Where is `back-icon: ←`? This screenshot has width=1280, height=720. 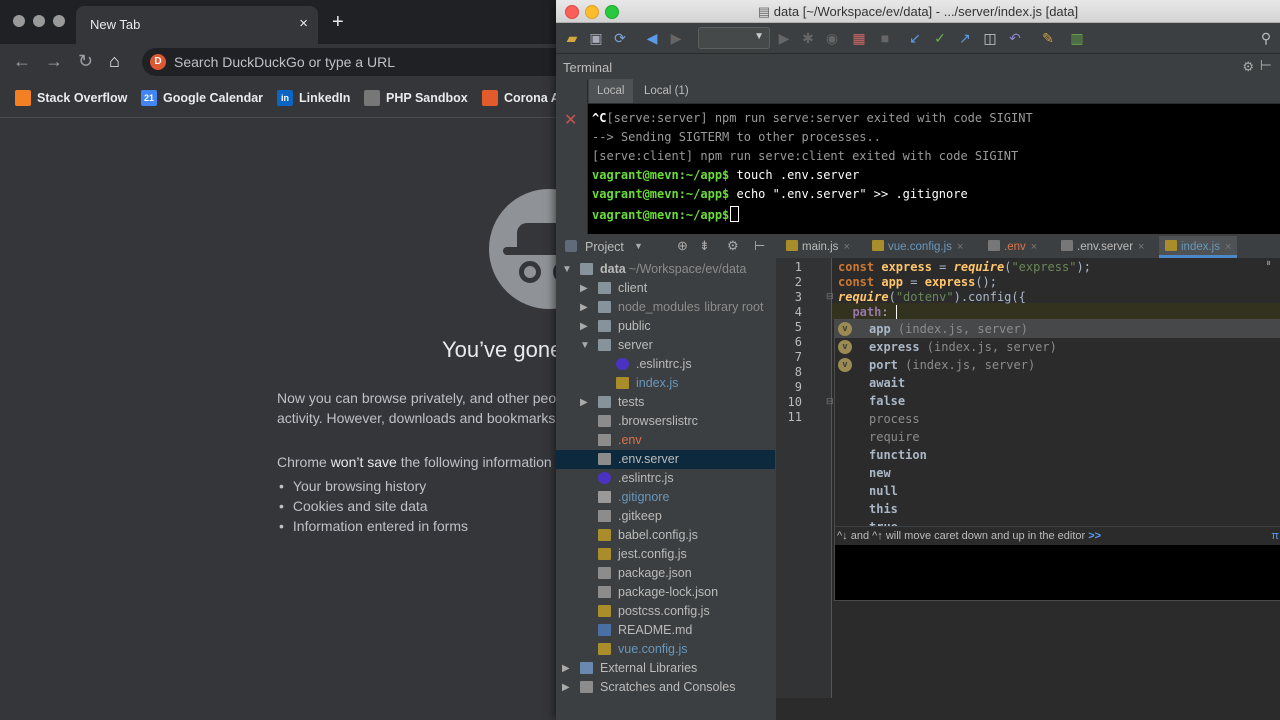 back-icon: ← is located at coordinates (22, 61).